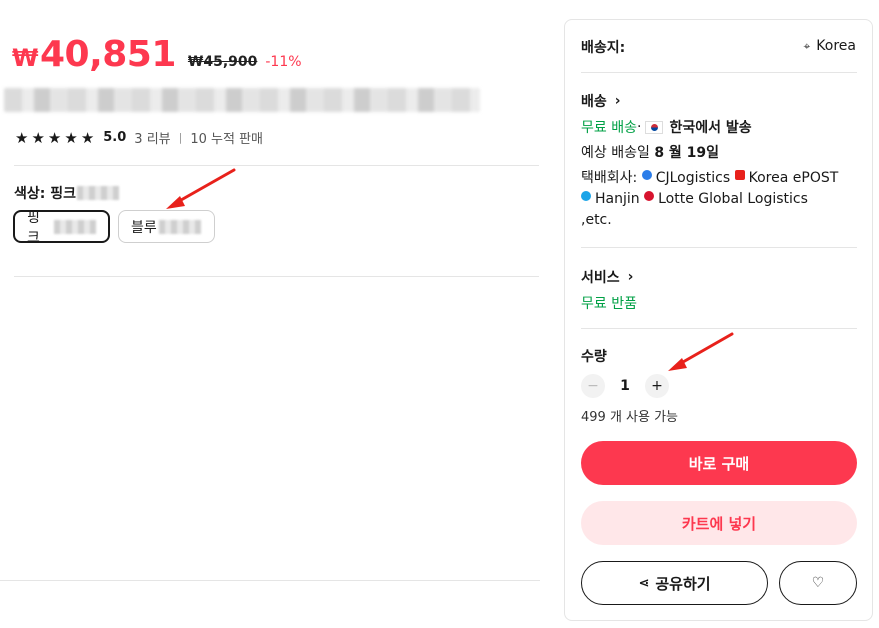 This screenshot has height=628, width=879. Describe the element at coordinates (719, 463) in the screenshot. I see `buy-now-button: 바로 구매` at that location.